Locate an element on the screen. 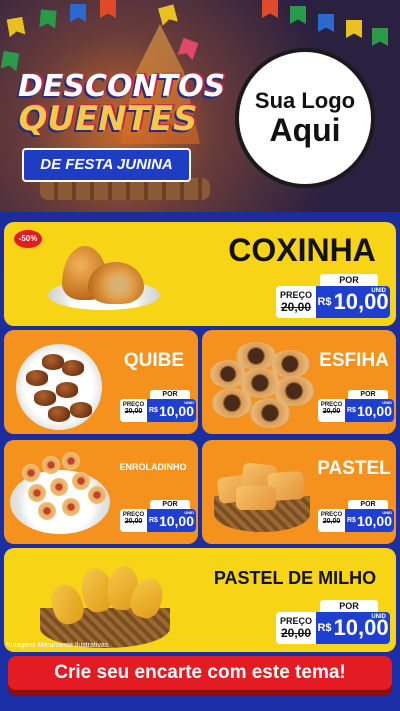 Image resolution: width=400 pixels, height=711 pixels. headline: DESCONTOS QUENTES is located at coordinates (122, 103).